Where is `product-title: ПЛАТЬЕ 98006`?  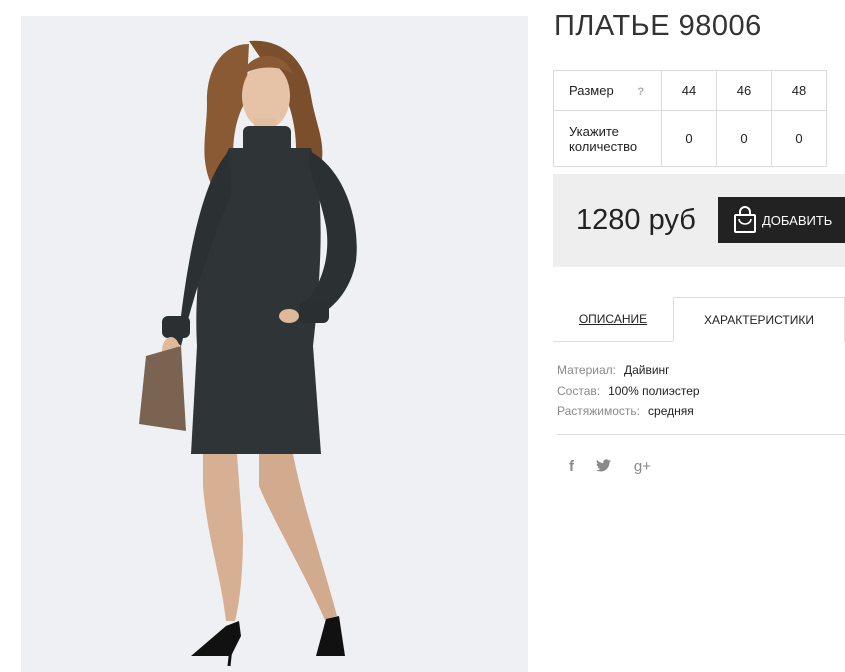
product-title: ПЛАТЬЕ 98006 is located at coordinates (658, 26).